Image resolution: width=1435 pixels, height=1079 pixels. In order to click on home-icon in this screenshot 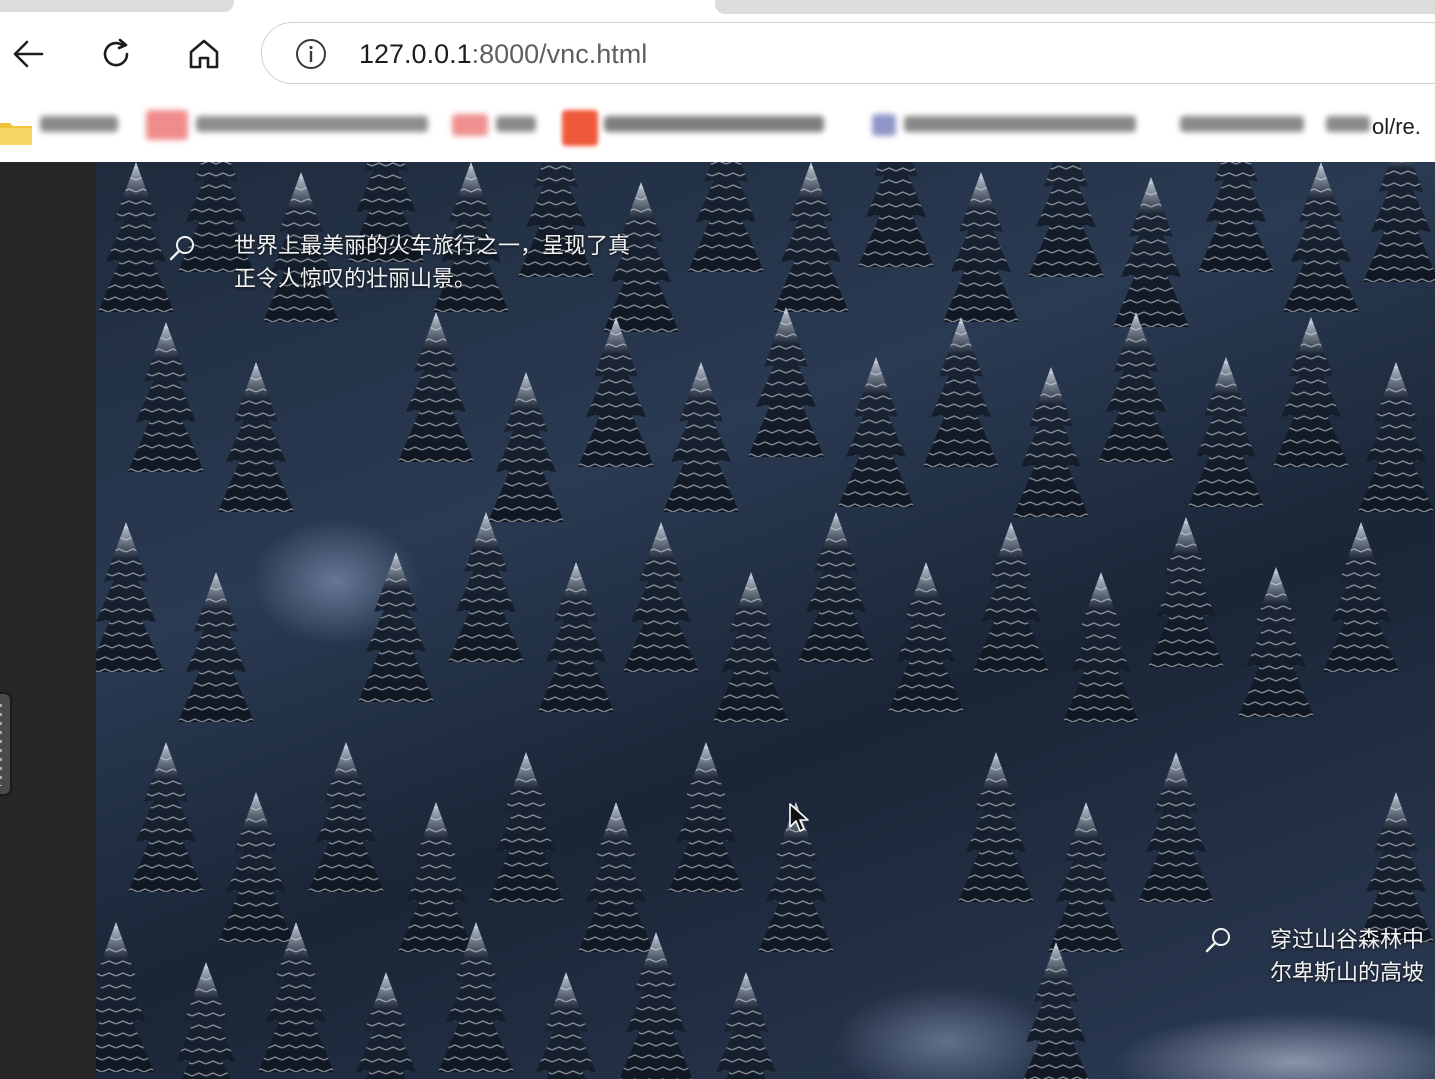, I will do `click(204, 54)`.